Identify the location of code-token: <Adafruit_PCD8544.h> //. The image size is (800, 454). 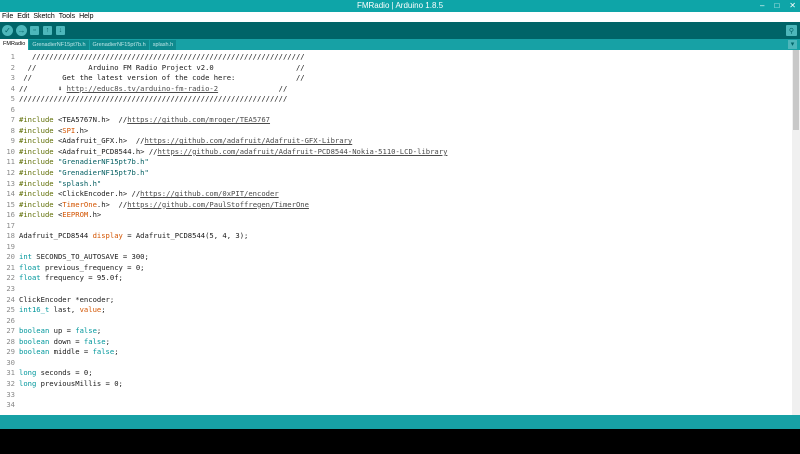
(105, 151).